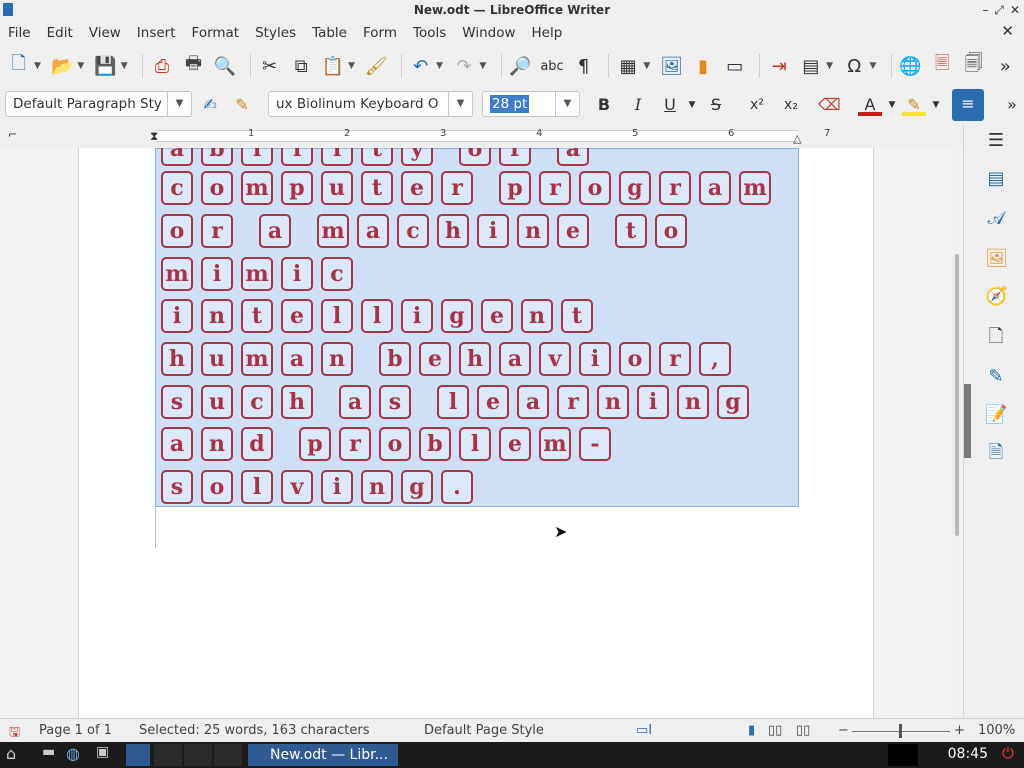 The image size is (1024, 768). I want to click on terminal-icon: ▣, so click(102, 755).